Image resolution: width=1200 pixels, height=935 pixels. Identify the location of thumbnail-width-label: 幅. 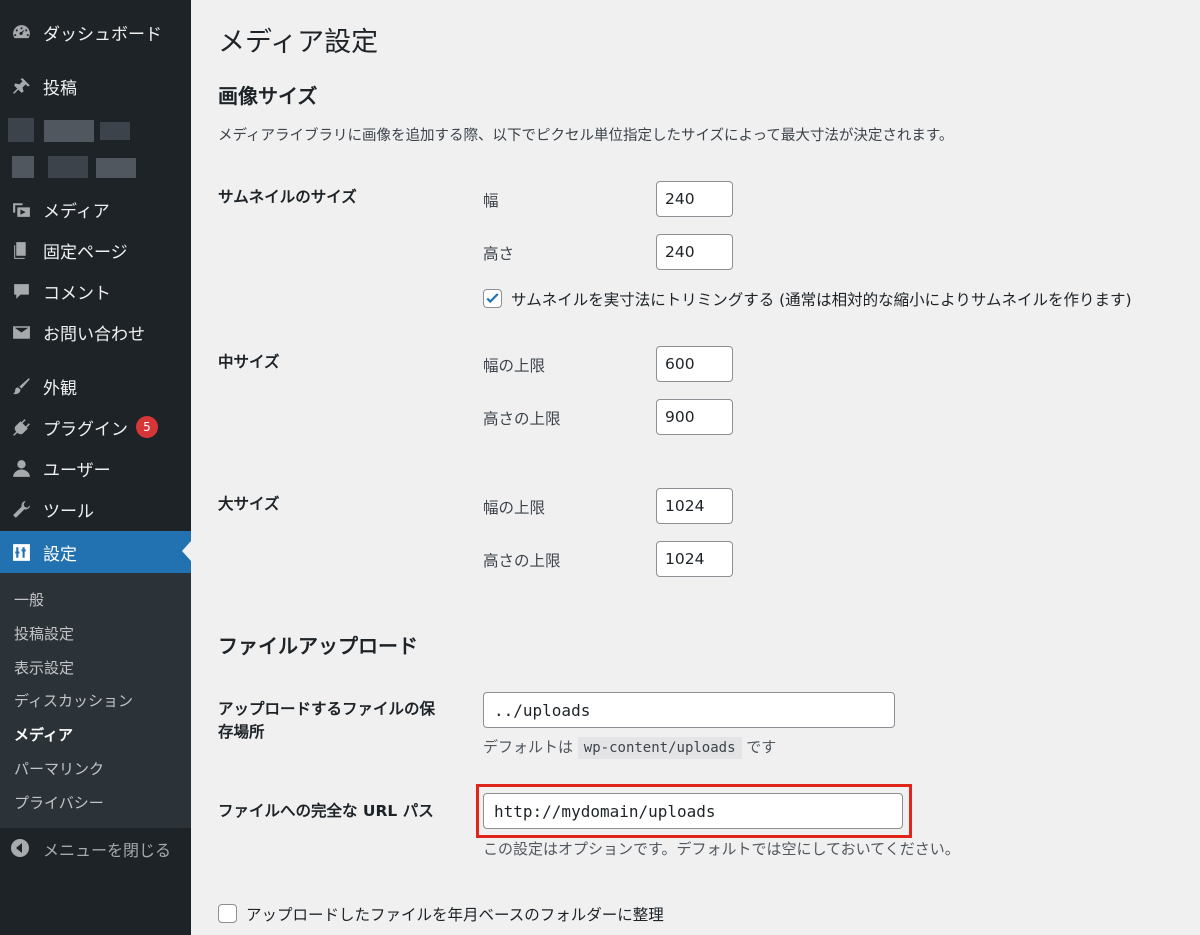
(491, 201).